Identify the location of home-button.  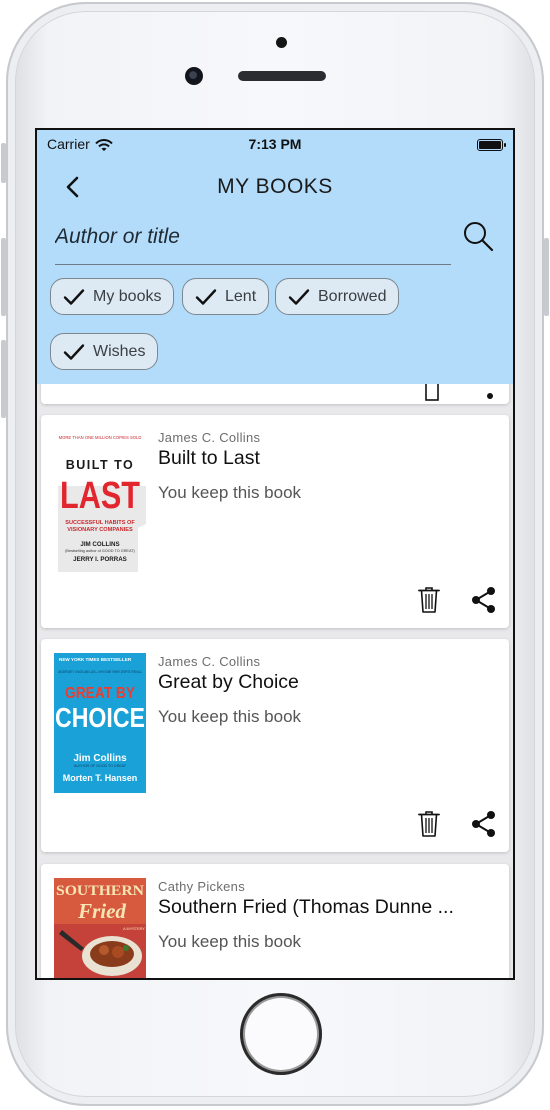
(281, 1034).